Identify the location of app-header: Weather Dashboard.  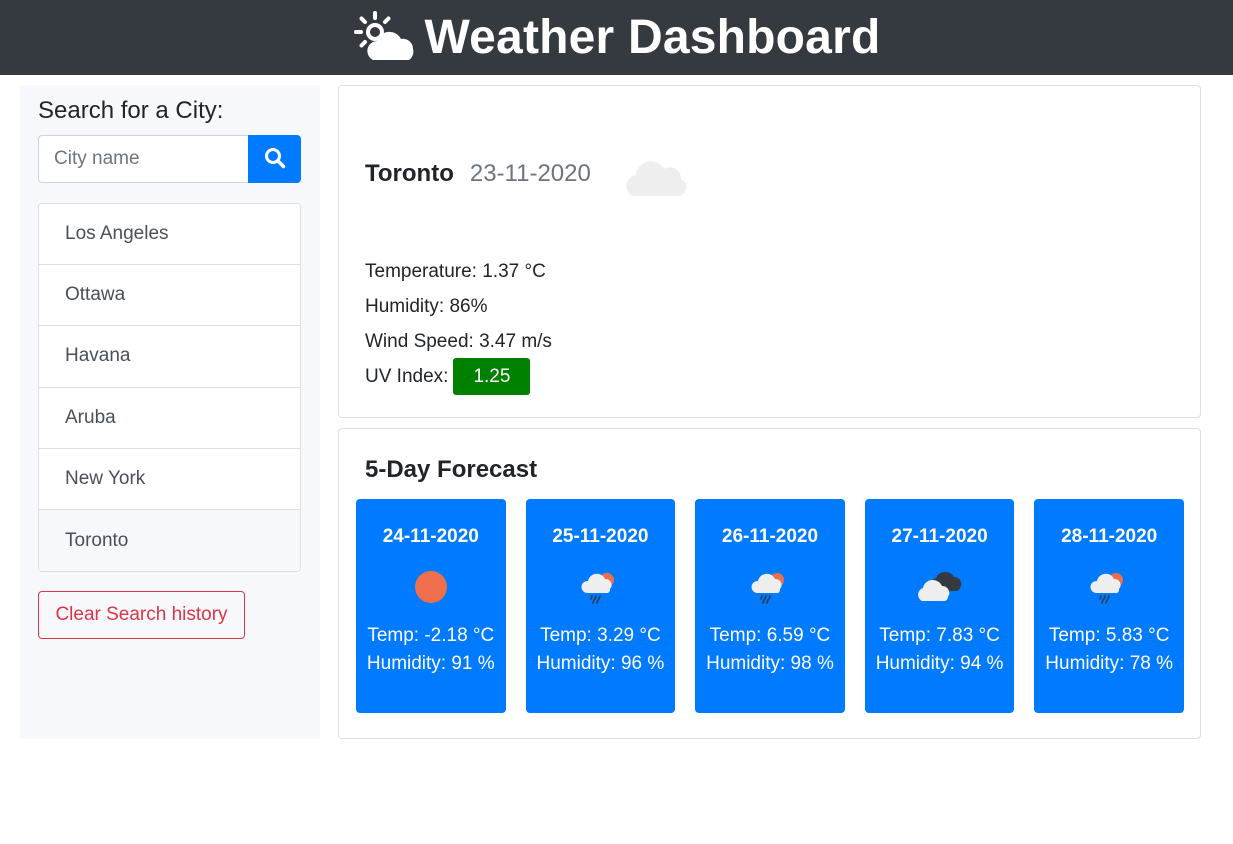
(616, 37).